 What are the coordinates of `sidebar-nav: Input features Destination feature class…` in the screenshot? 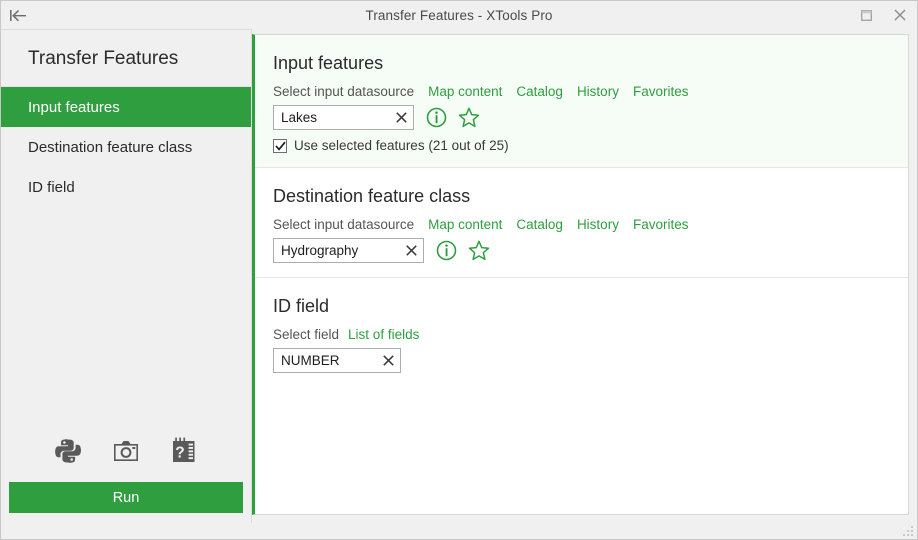 It's located at (126, 147).